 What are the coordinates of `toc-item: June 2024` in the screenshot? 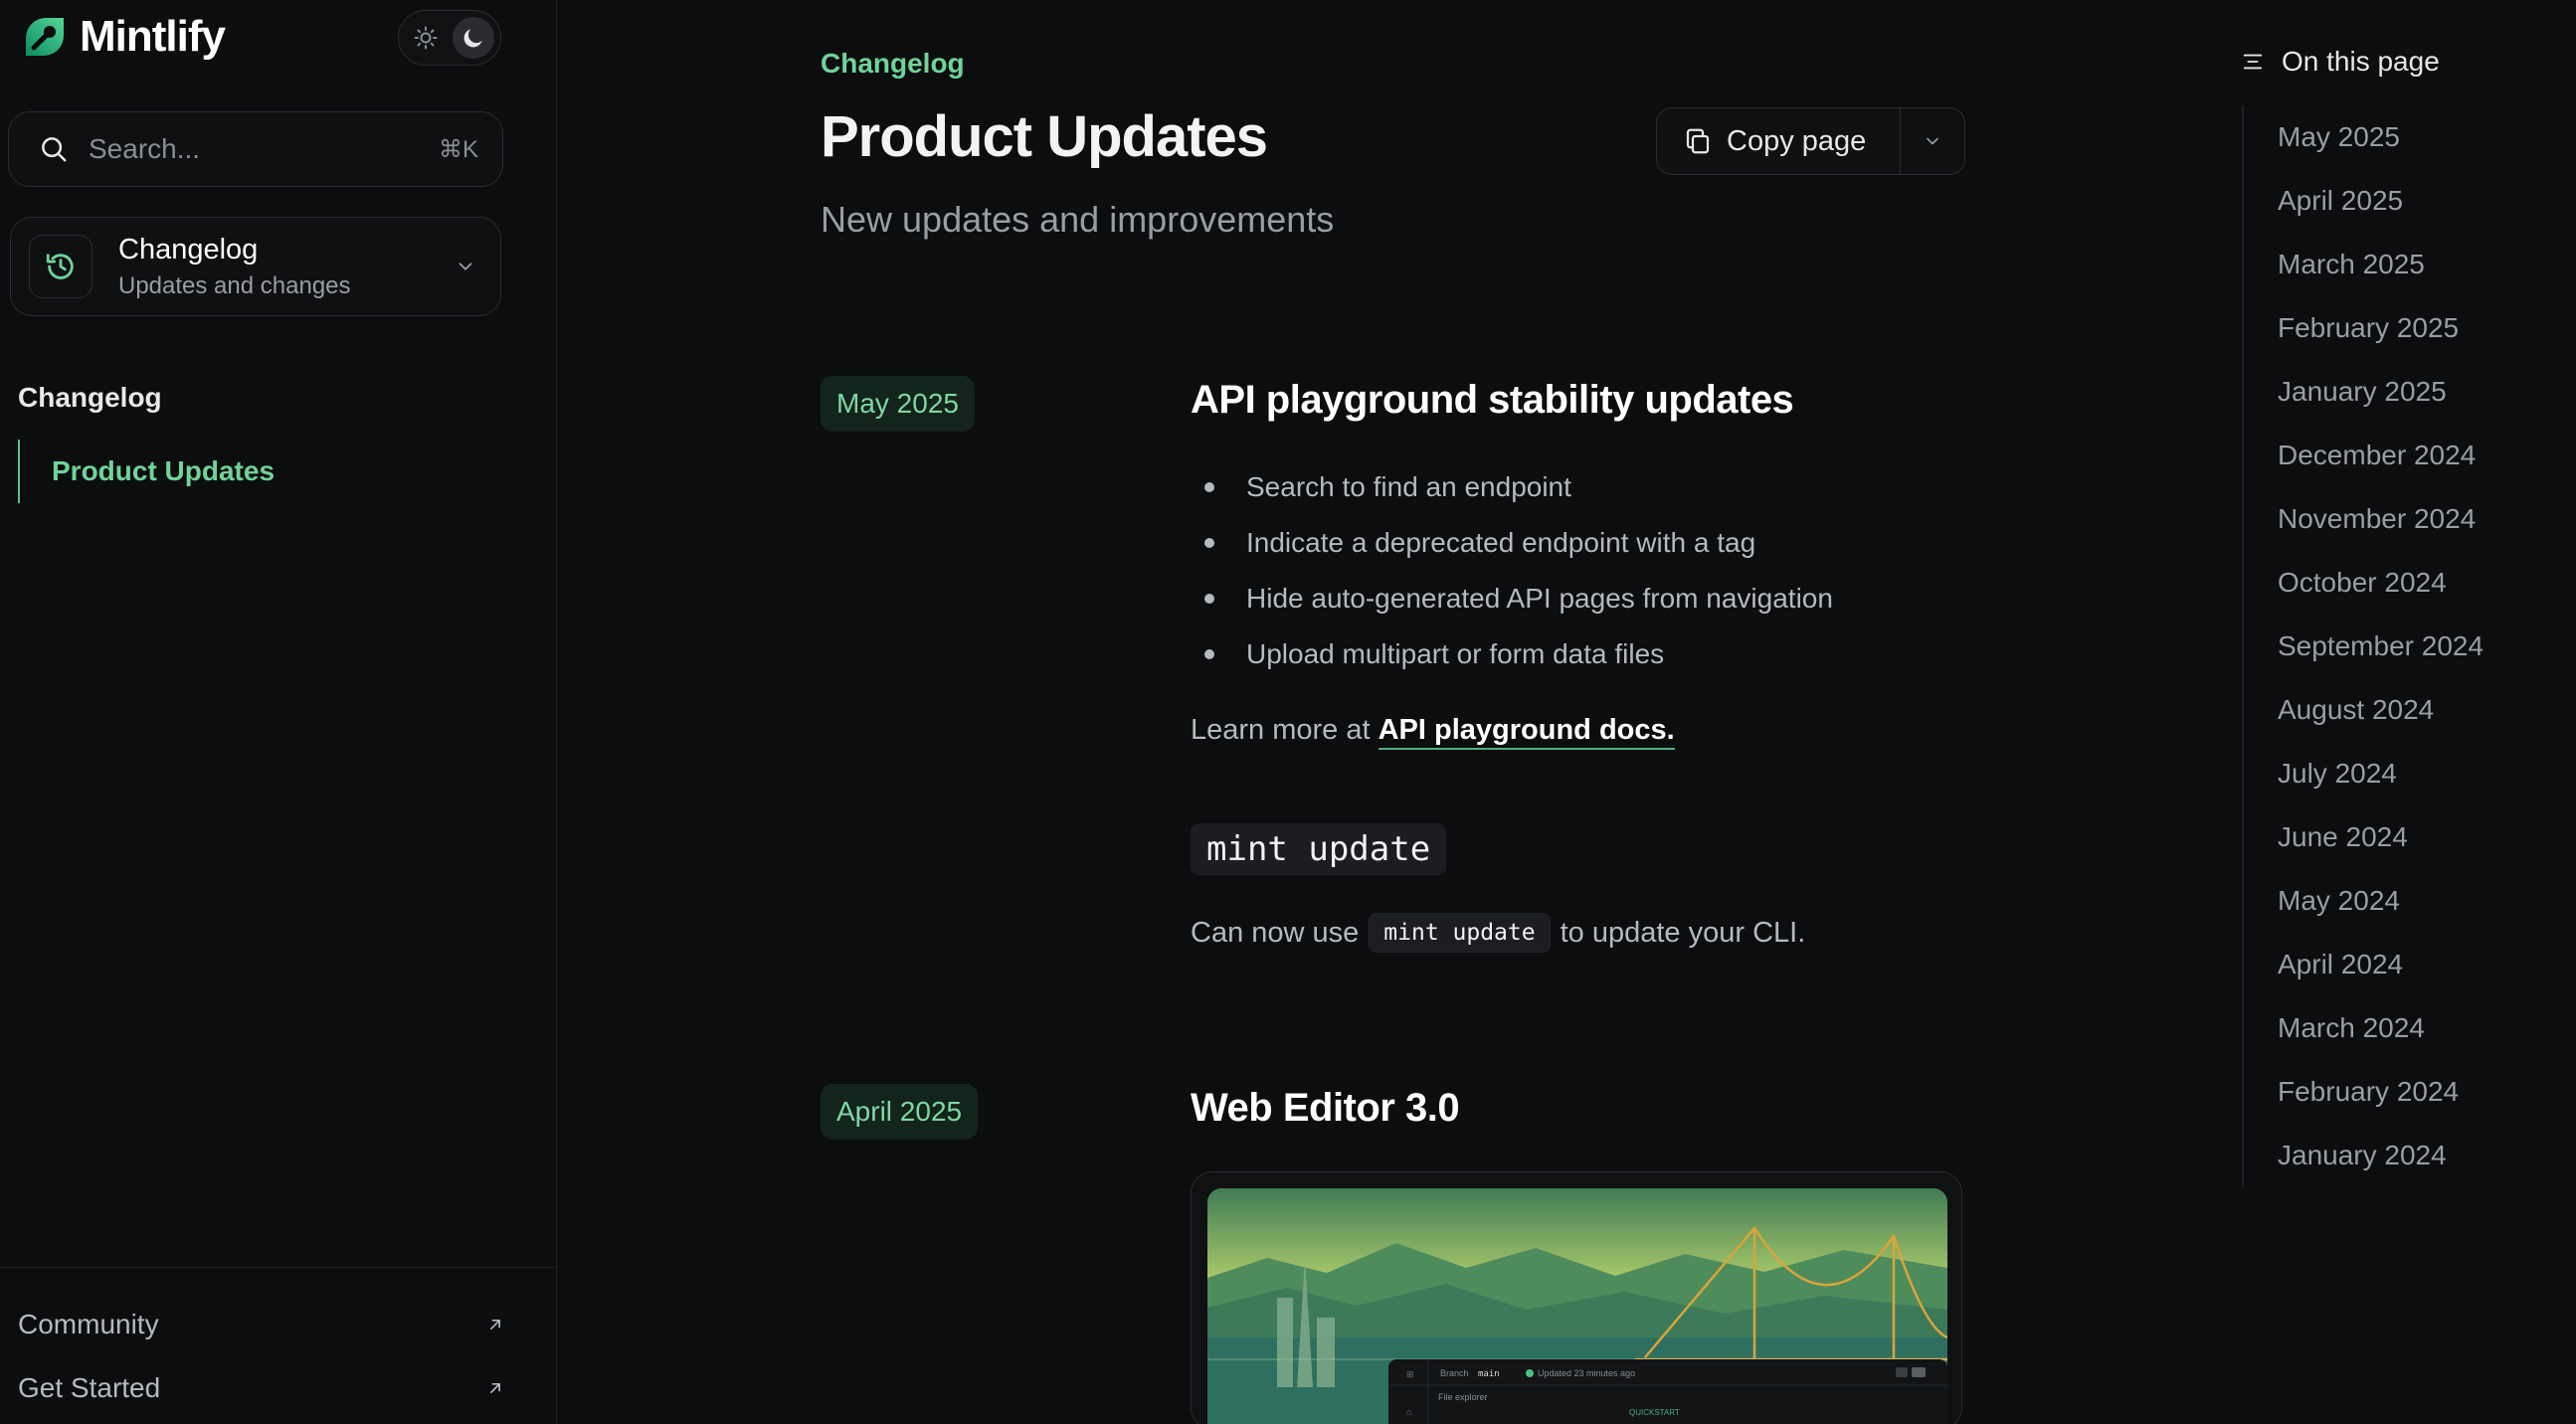 It's located at (2402, 837).